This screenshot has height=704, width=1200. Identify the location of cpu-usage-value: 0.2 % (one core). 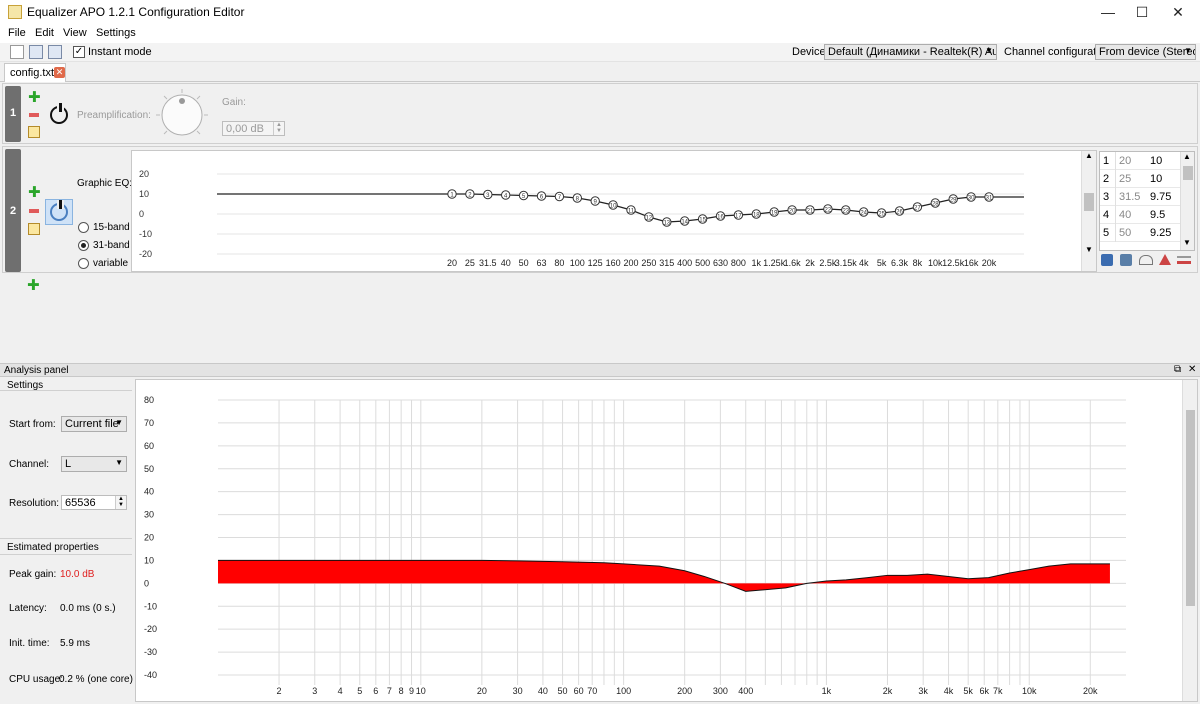
(96, 679).